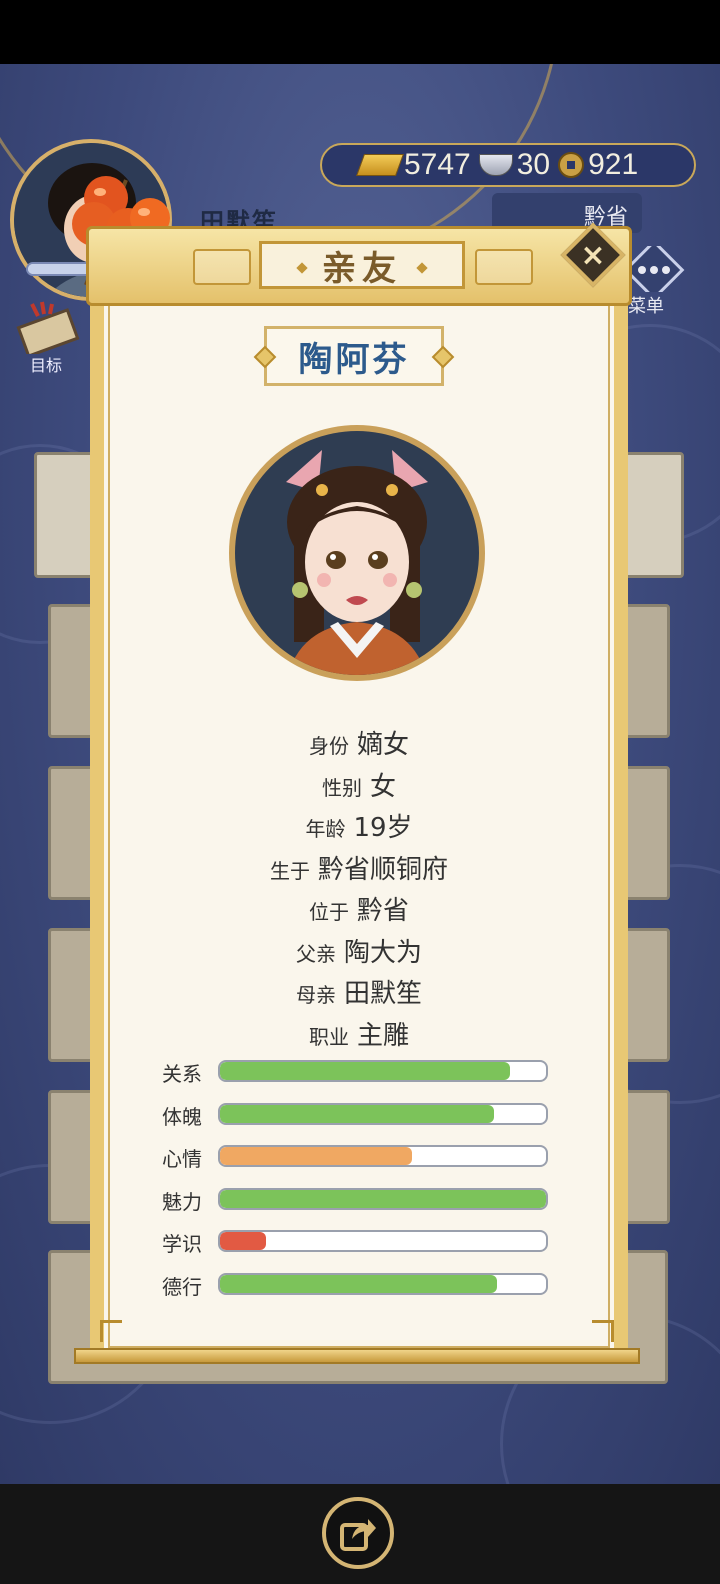 This screenshot has height=1584, width=720. I want to click on copper-coin-icon, so click(571, 165).